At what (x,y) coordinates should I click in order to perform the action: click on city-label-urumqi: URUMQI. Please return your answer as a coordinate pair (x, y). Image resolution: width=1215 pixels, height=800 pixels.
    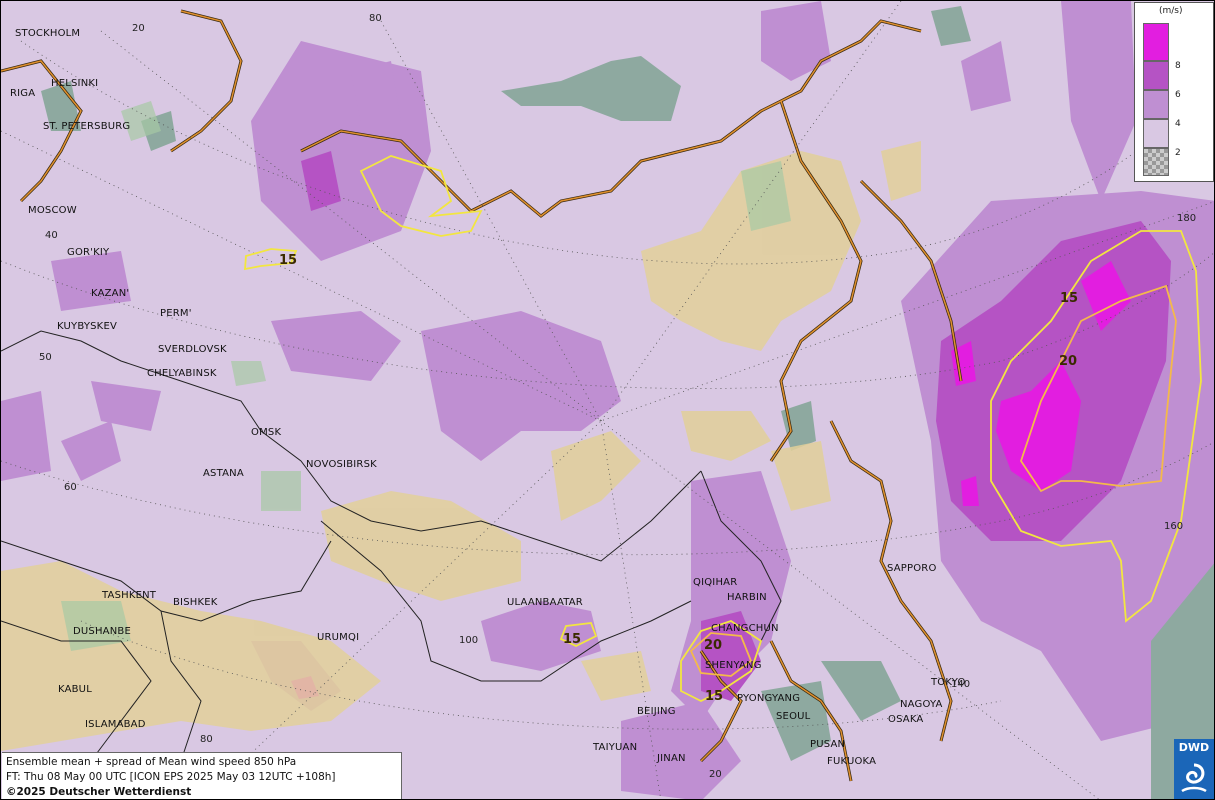
    Looking at the image, I should click on (338, 637).